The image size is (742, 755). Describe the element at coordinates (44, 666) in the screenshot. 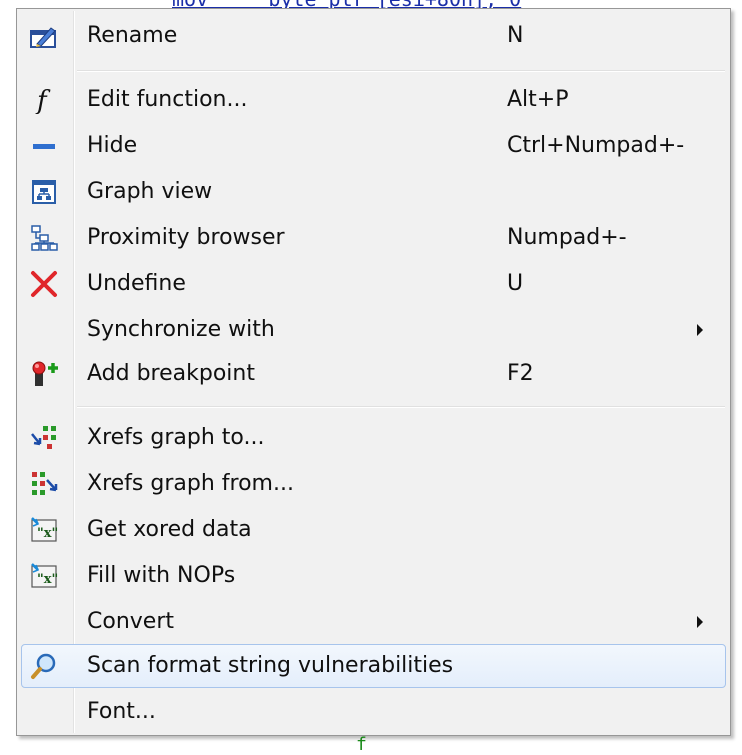

I see `magnifier-icon` at that location.